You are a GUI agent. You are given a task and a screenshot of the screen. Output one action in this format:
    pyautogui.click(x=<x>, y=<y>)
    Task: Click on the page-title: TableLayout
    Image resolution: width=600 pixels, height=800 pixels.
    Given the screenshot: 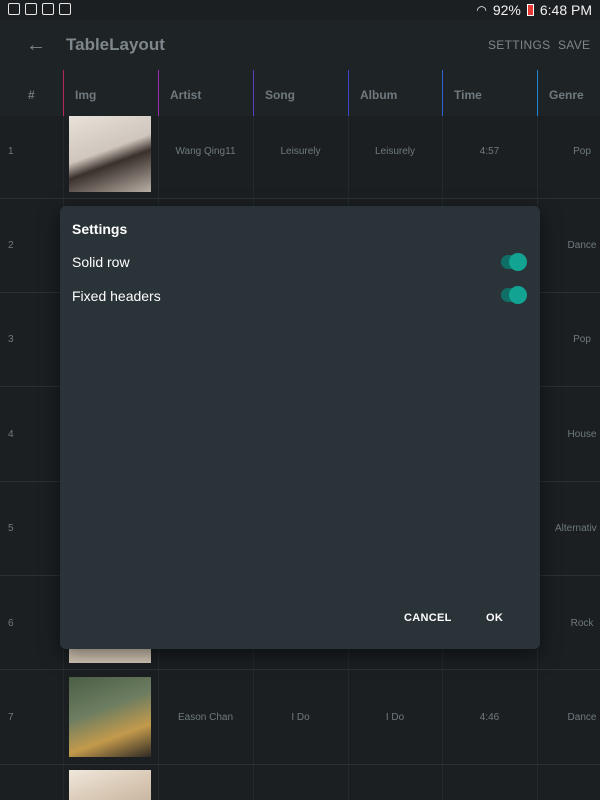 What is the action you would take?
    pyautogui.click(x=115, y=44)
    